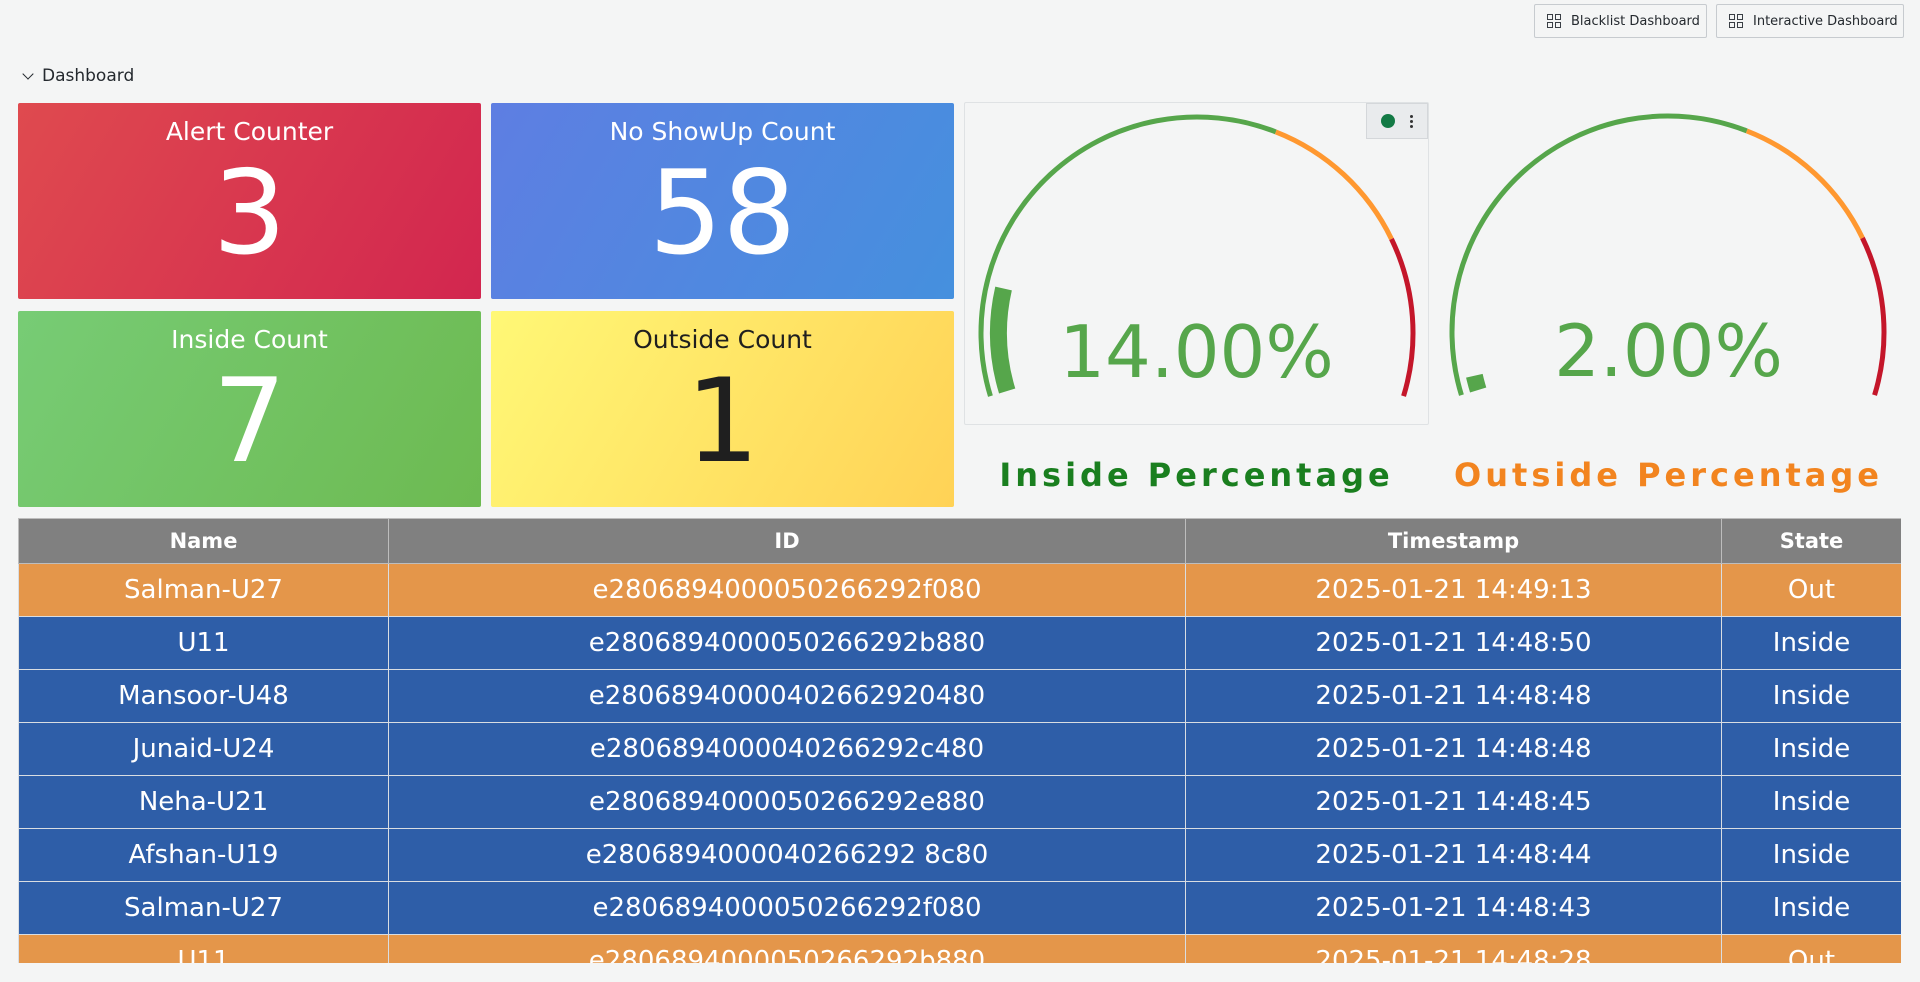  Describe the element at coordinates (722, 213) in the screenshot. I see `panel-value: 58` at that location.